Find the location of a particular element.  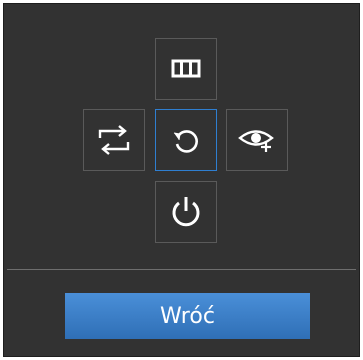

eye-plus-icon is located at coordinates (256, 141).